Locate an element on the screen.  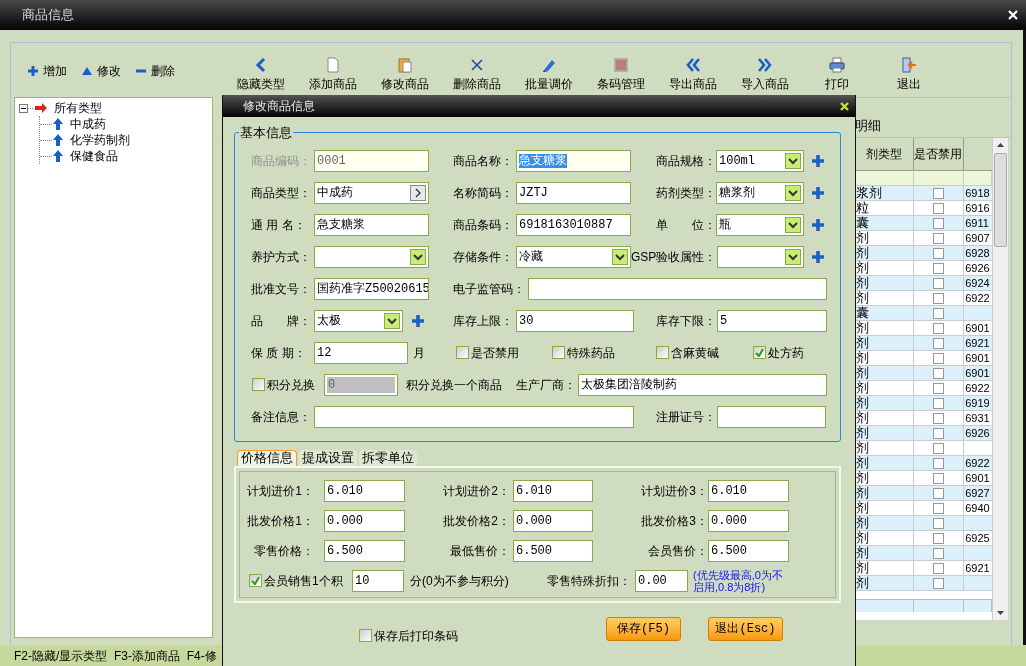
dropdown: 100ml is located at coordinates (760, 160).